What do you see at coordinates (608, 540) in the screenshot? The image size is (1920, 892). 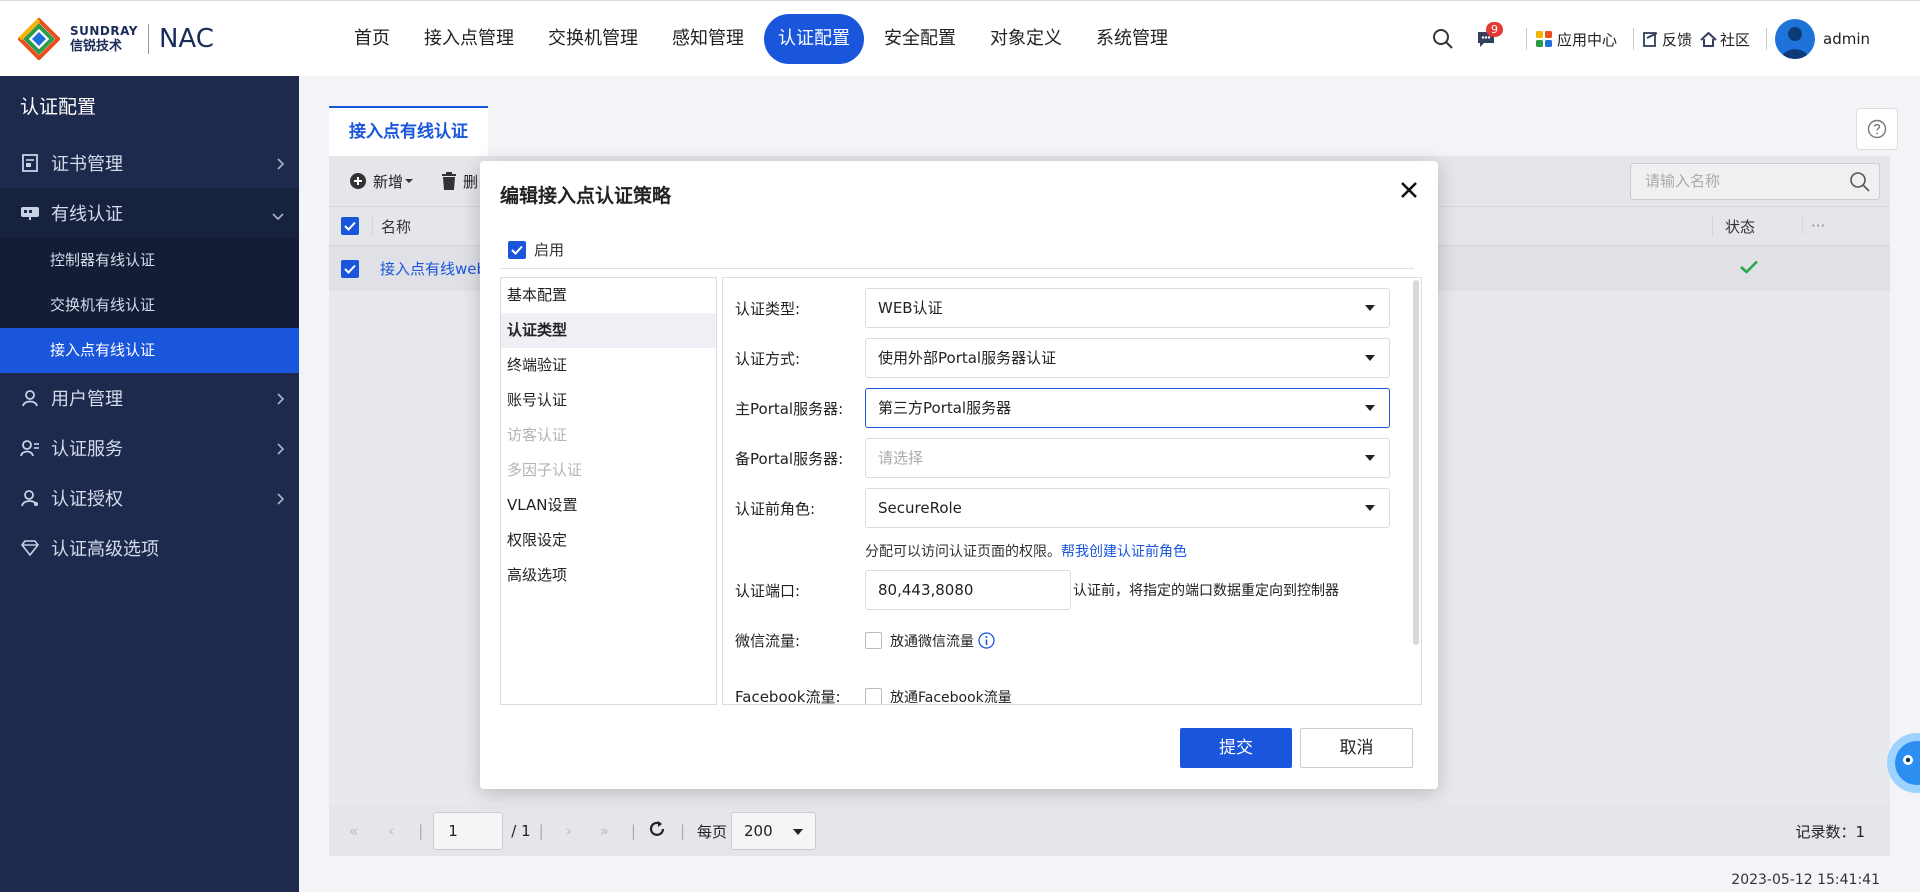 I see `menu-permission-settings: 权限设定` at bounding box center [608, 540].